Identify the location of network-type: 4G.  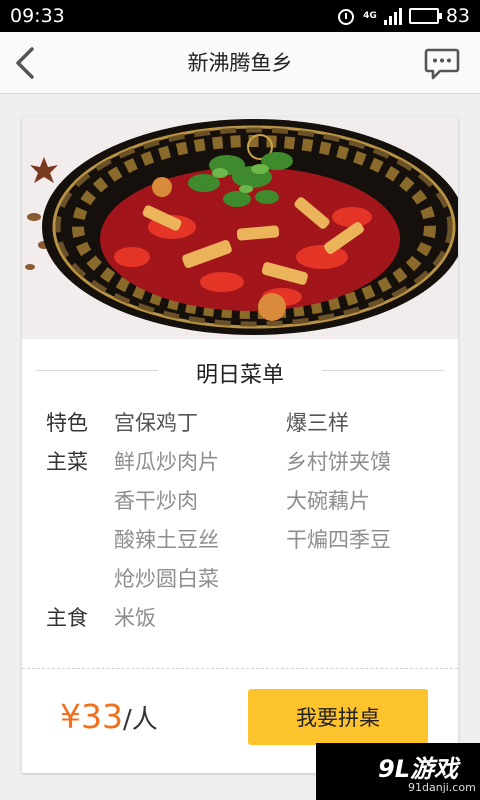
(370, 16).